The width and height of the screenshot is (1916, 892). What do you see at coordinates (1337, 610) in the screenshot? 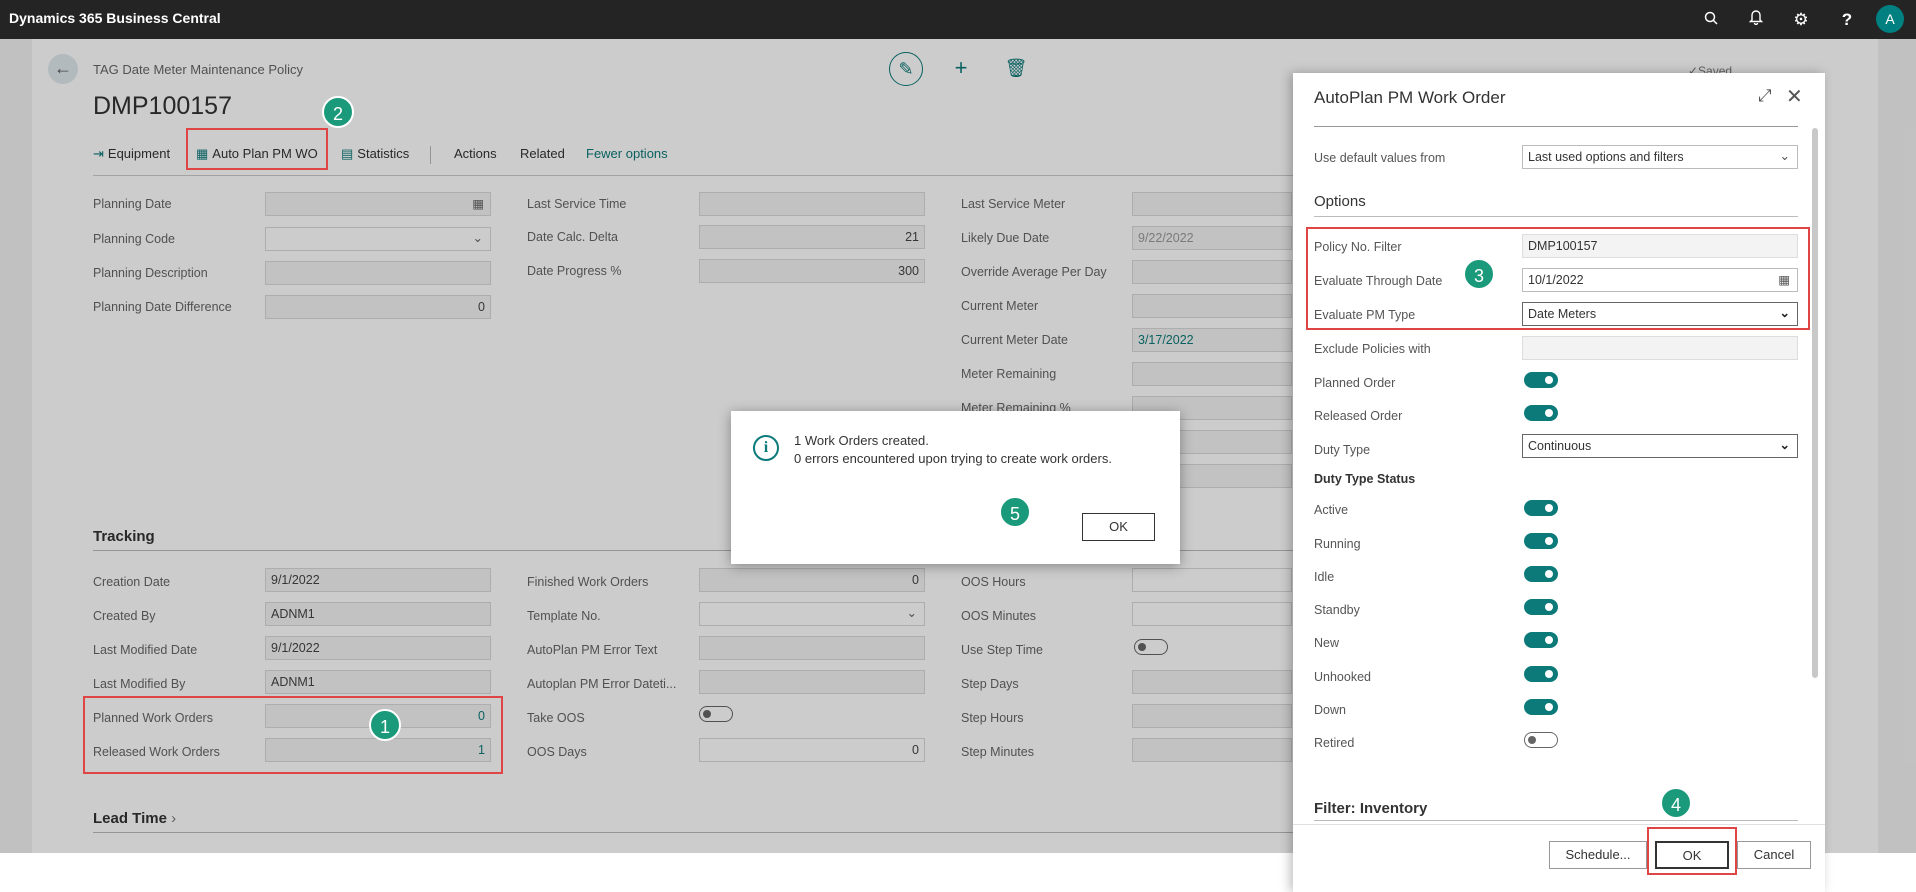
I see `status-standby-label: Standby` at bounding box center [1337, 610].